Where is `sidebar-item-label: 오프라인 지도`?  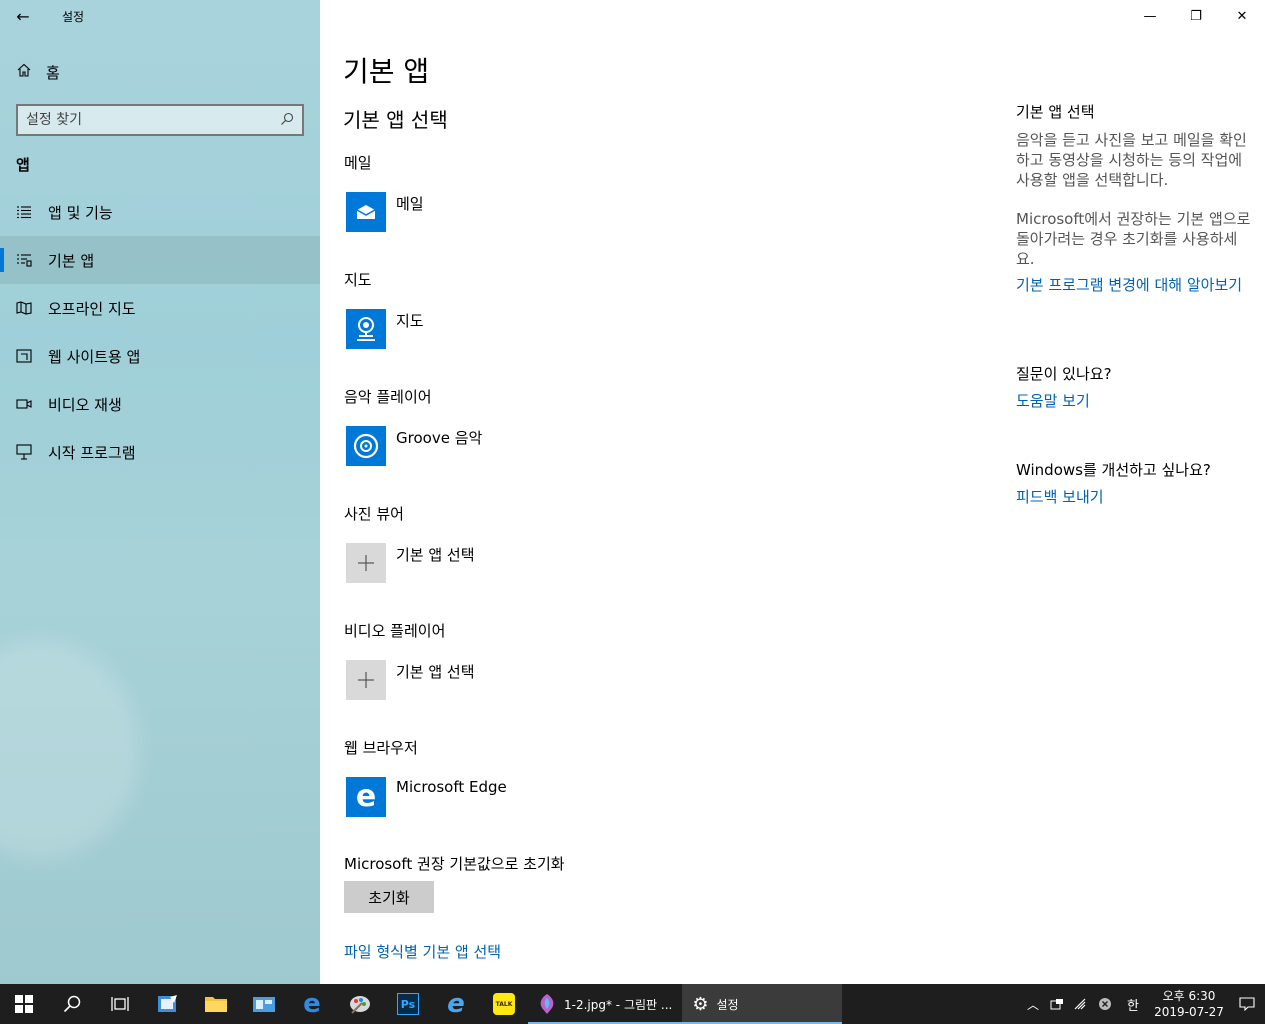 sidebar-item-label: 오프라인 지도 is located at coordinates (92, 308).